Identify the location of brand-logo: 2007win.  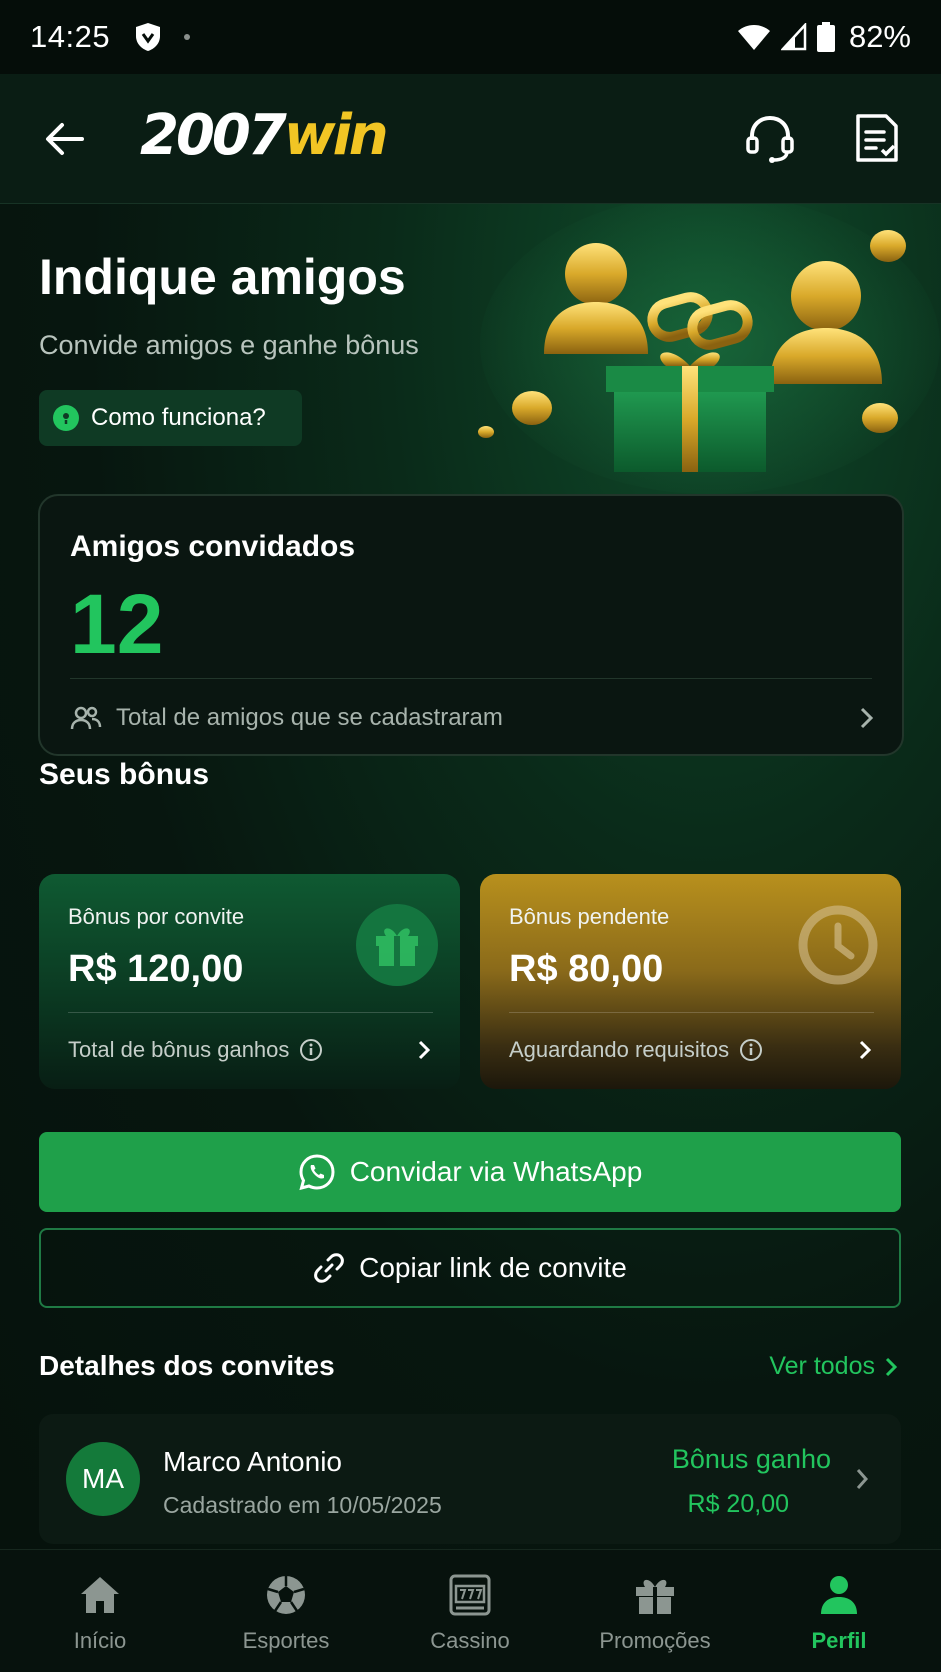
(264, 136).